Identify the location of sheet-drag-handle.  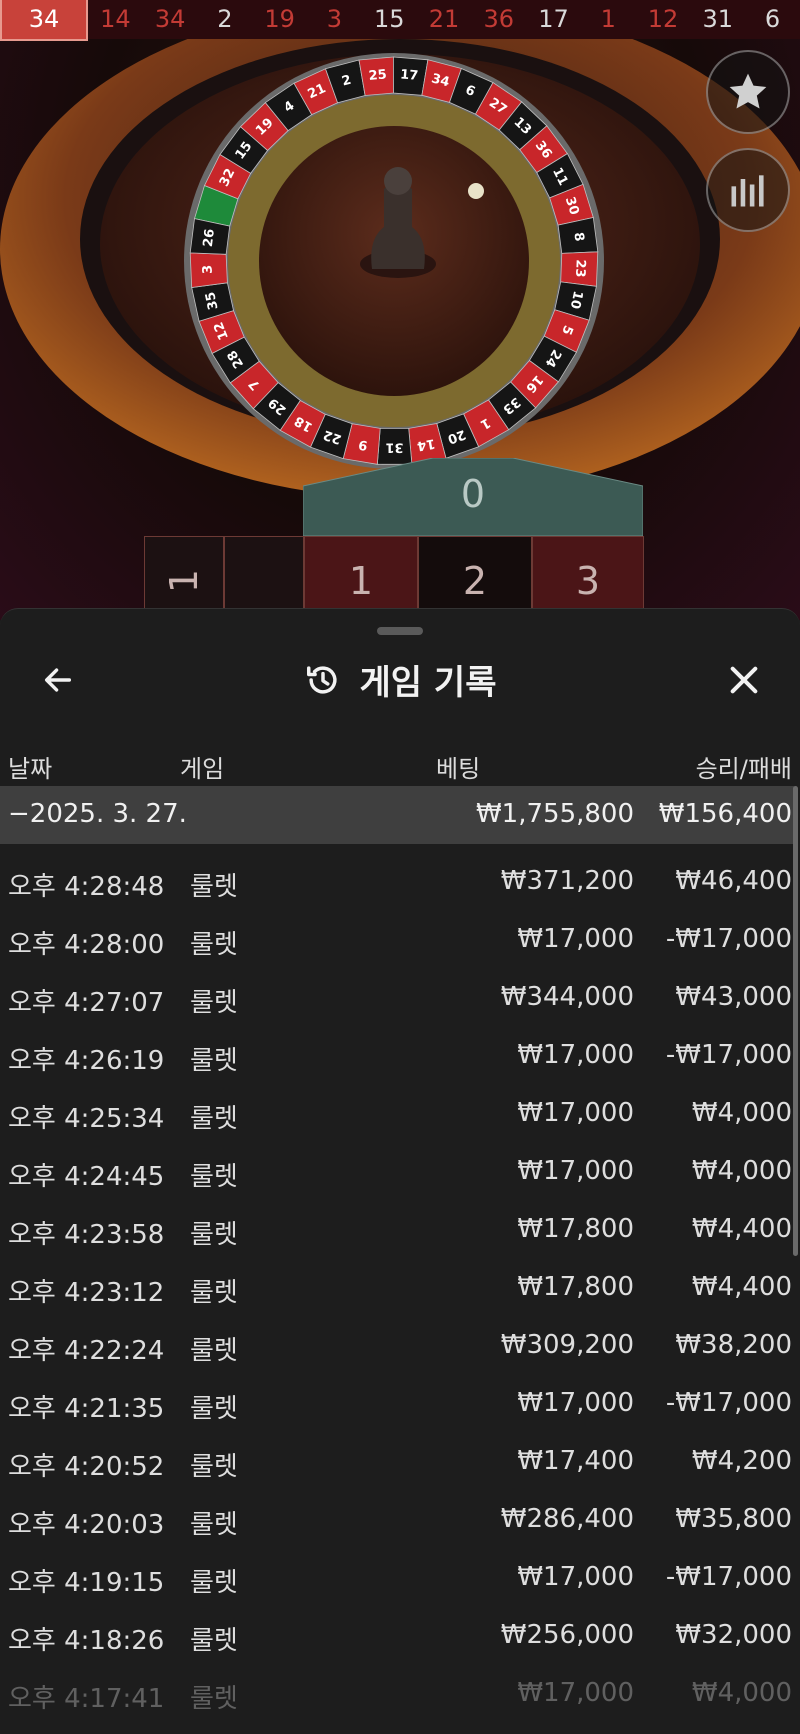
(400, 631).